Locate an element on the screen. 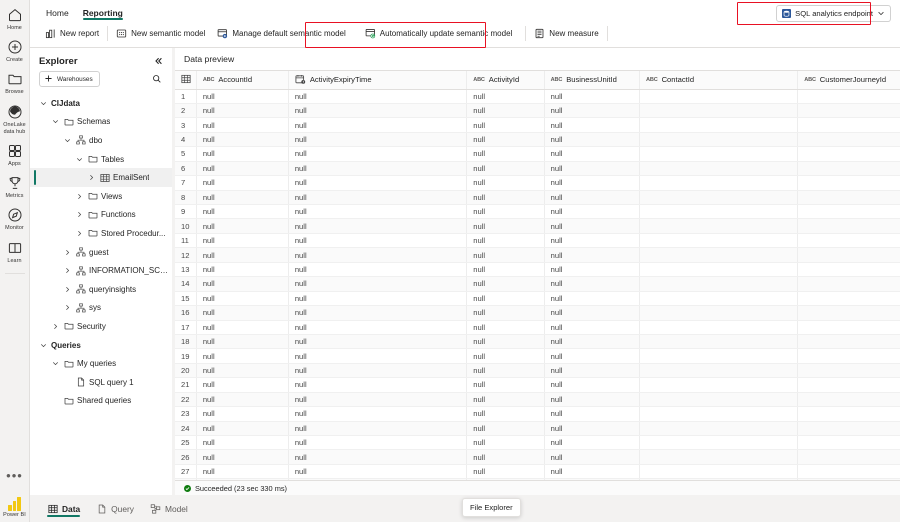 The width and height of the screenshot is (900, 522). tree-node-queryinsights: queryinsights is located at coordinates (101, 289).